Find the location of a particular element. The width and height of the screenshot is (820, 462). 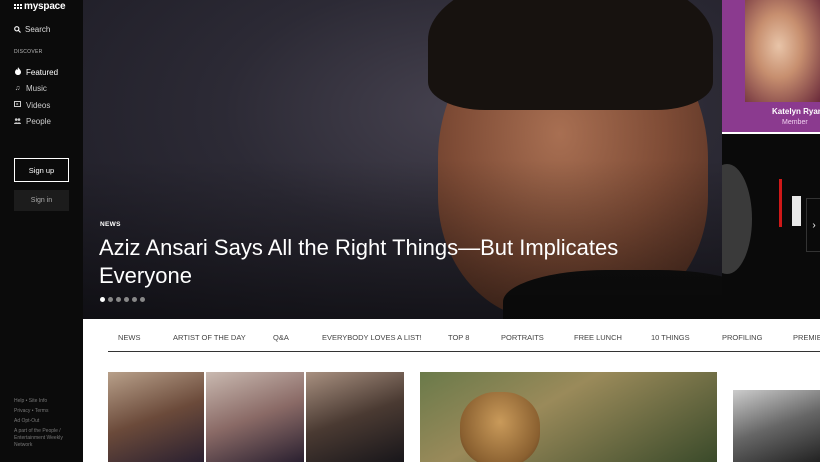

category-news: NEWS is located at coordinates (129, 337).